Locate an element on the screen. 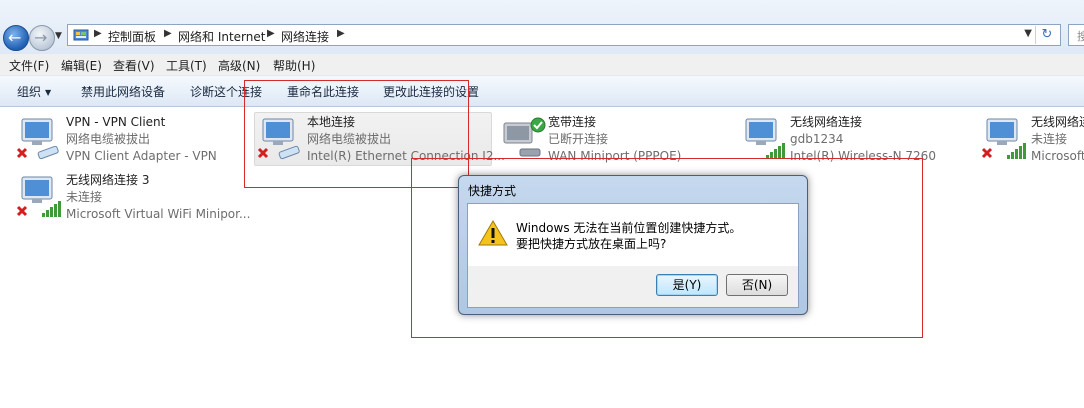 The height and width of the screenshot is (408, 1084). recent-pages-chevron-icon: ▼ is located at coordinates (58, 36).